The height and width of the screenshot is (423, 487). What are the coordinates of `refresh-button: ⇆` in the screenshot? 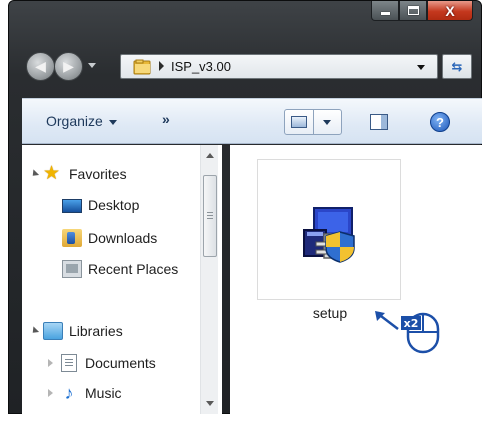 It's located at (457, 66).